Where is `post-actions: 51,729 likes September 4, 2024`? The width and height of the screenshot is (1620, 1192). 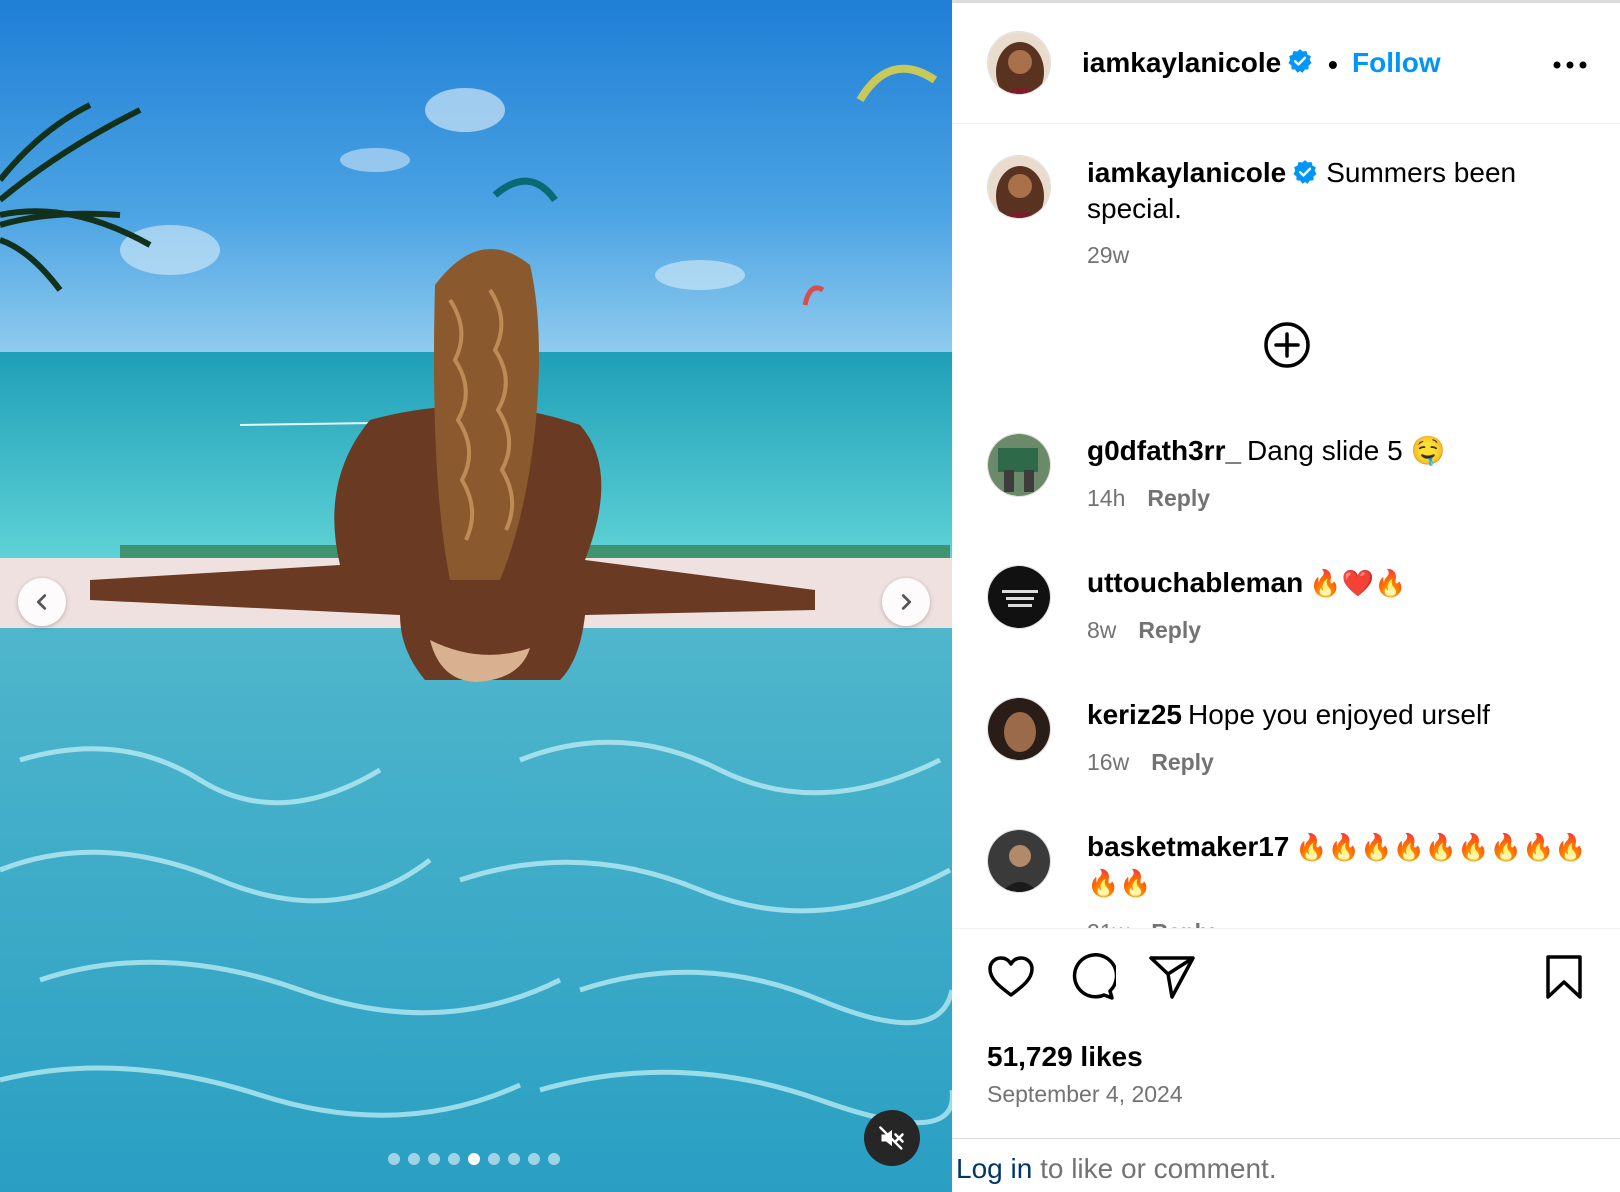
post-actions: 51,729 likes September 4, 2024 is located at coordinates (1286, 1033).